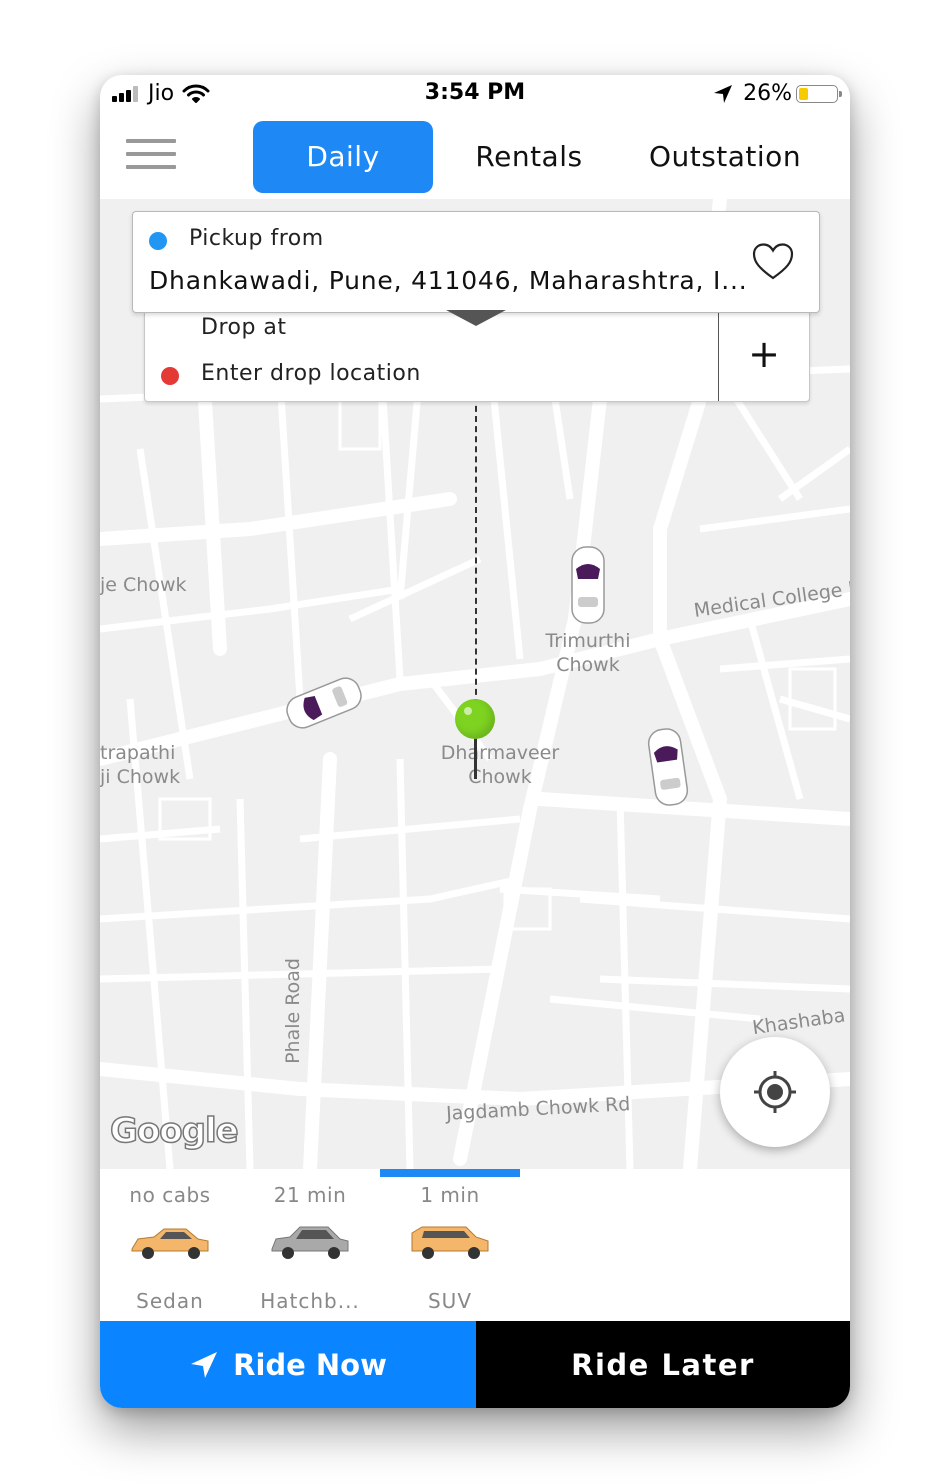  What do you see at coordinates (723, 93) in the screenshot?
I see `location-arrow-icon` at bounding box center [723, 93].